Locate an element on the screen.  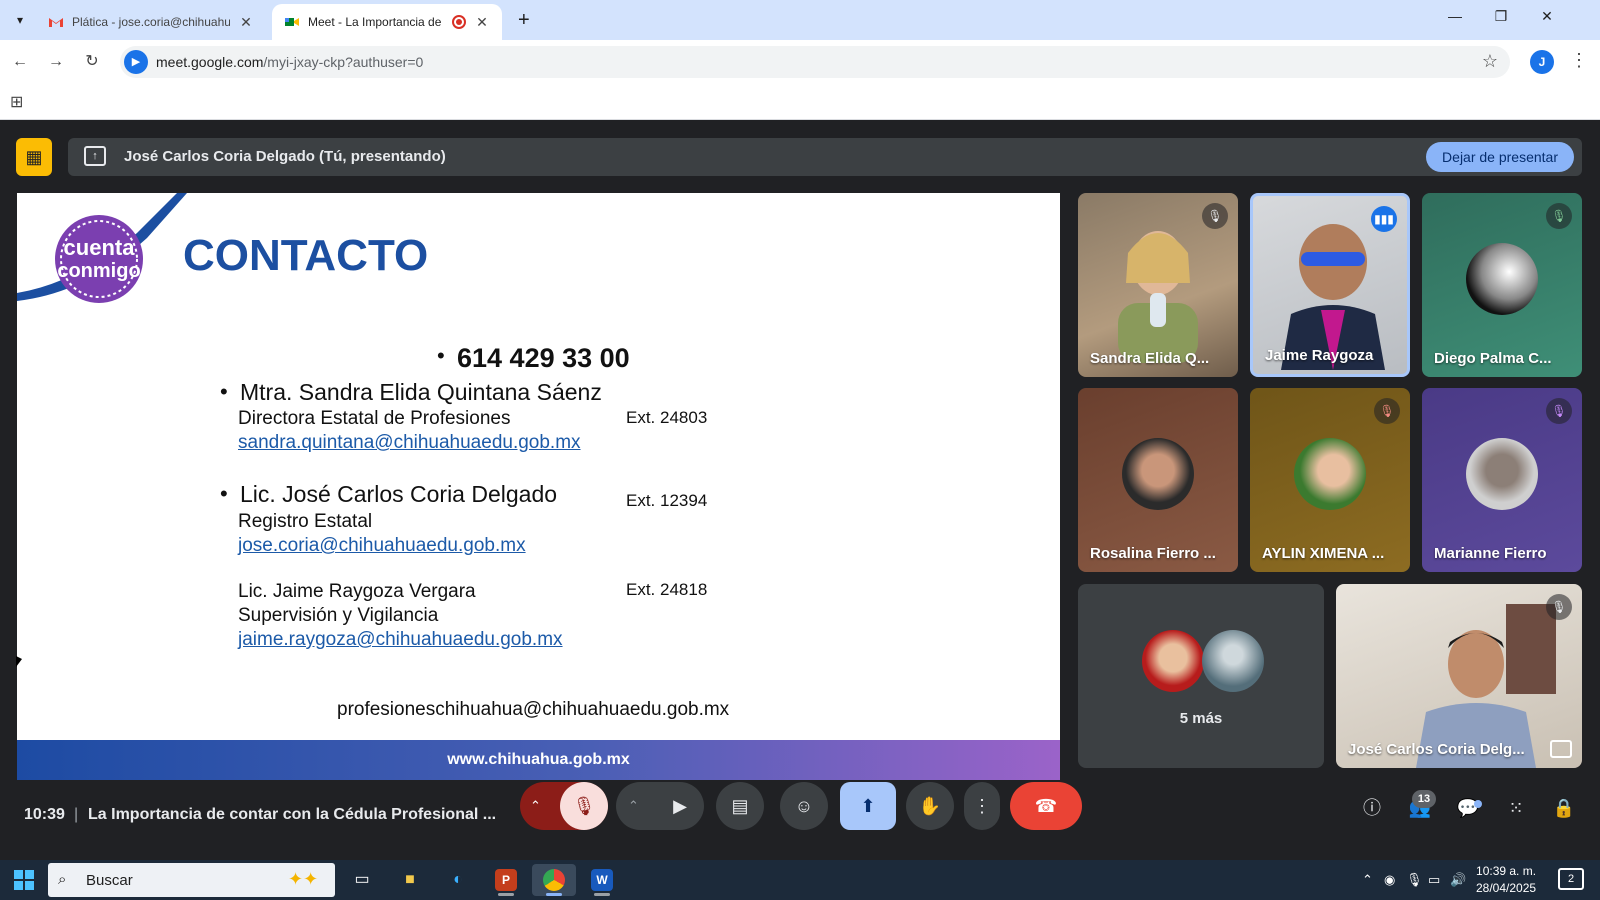
emoji-icon: ☺ is located at coordinates (804, 806).